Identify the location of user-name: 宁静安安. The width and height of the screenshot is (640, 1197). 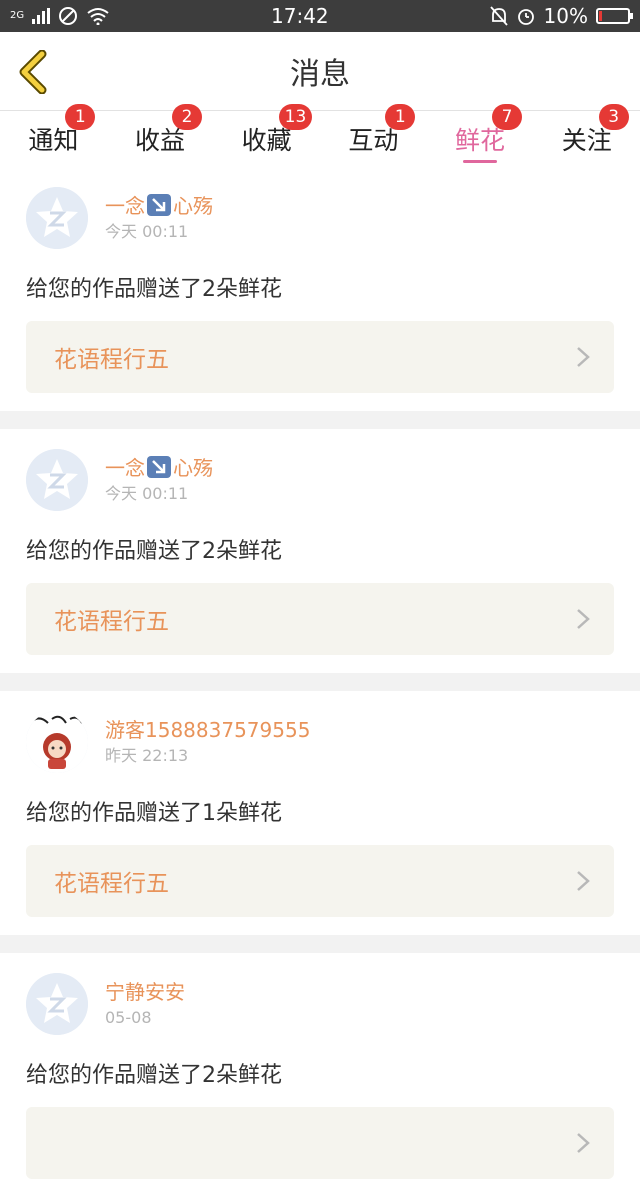
(145, 992).